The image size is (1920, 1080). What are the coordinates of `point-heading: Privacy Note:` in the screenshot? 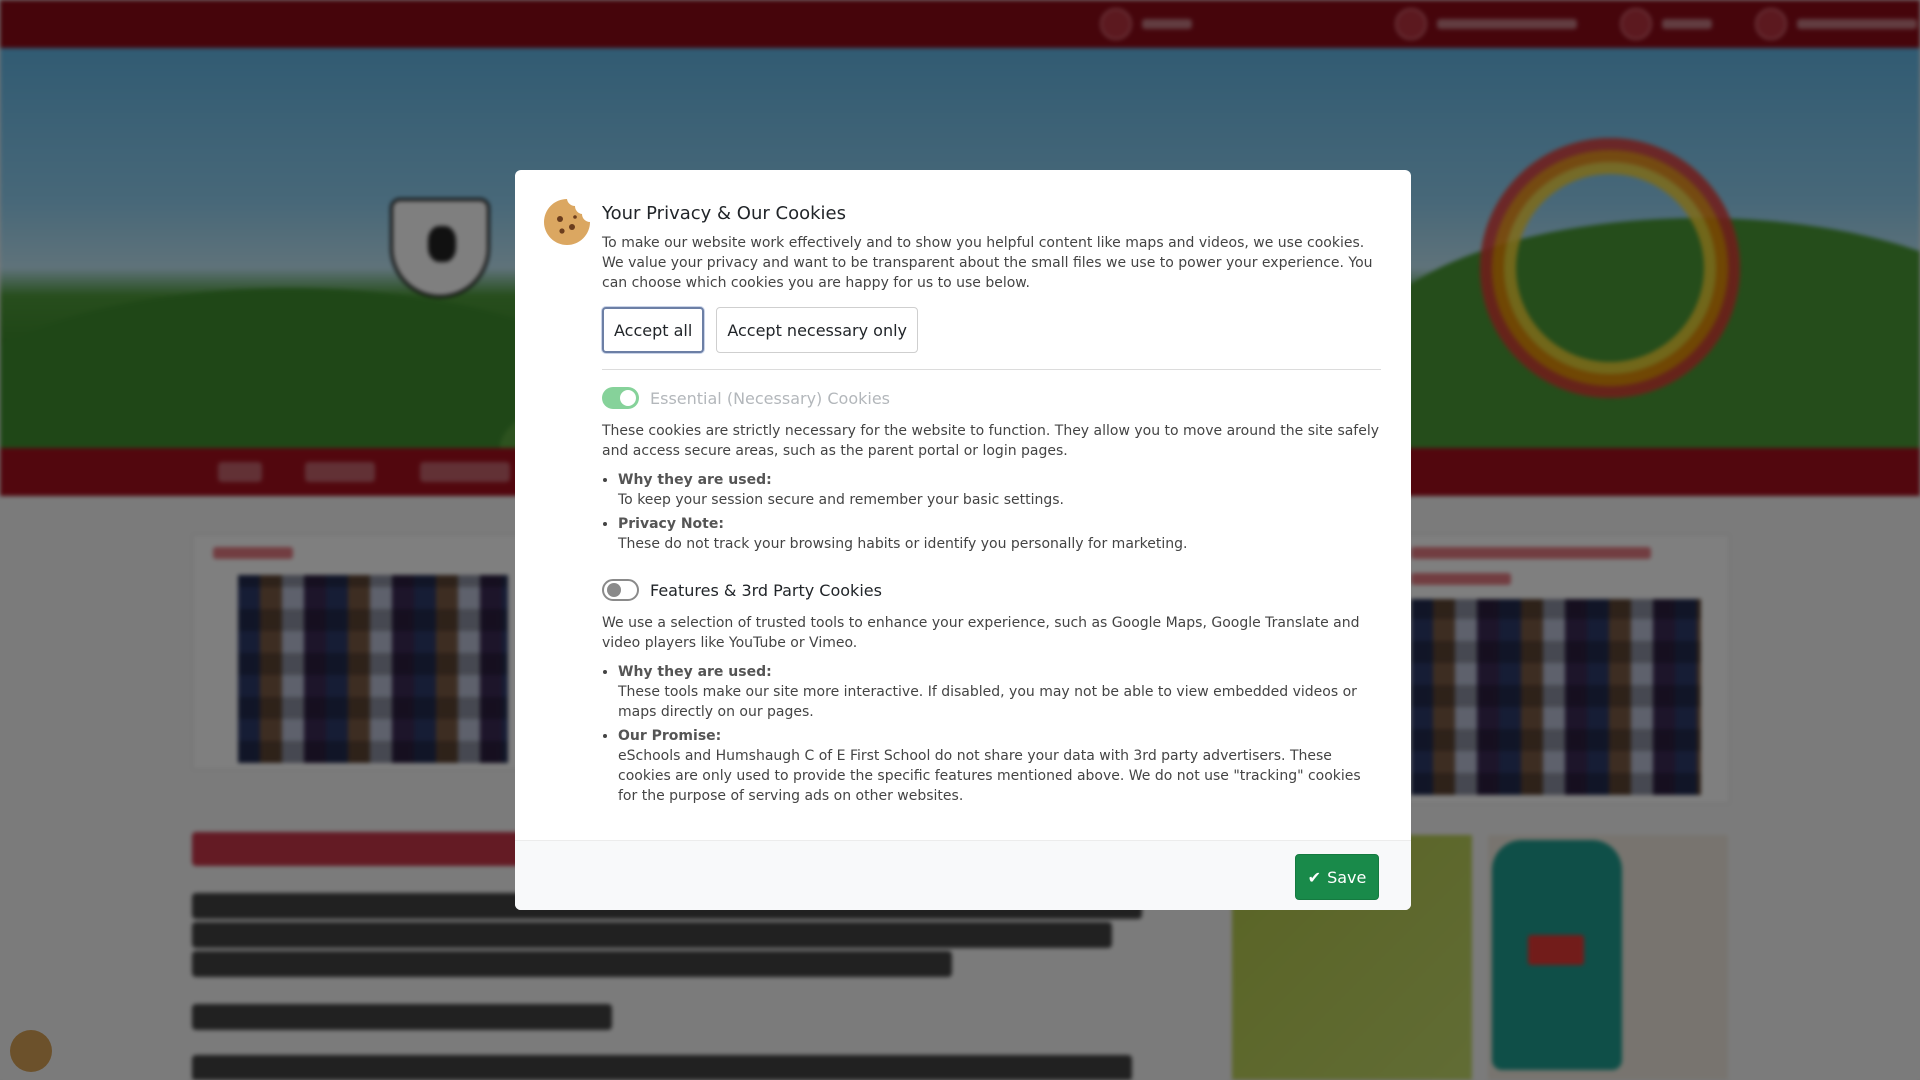 It's located at (671, 524).